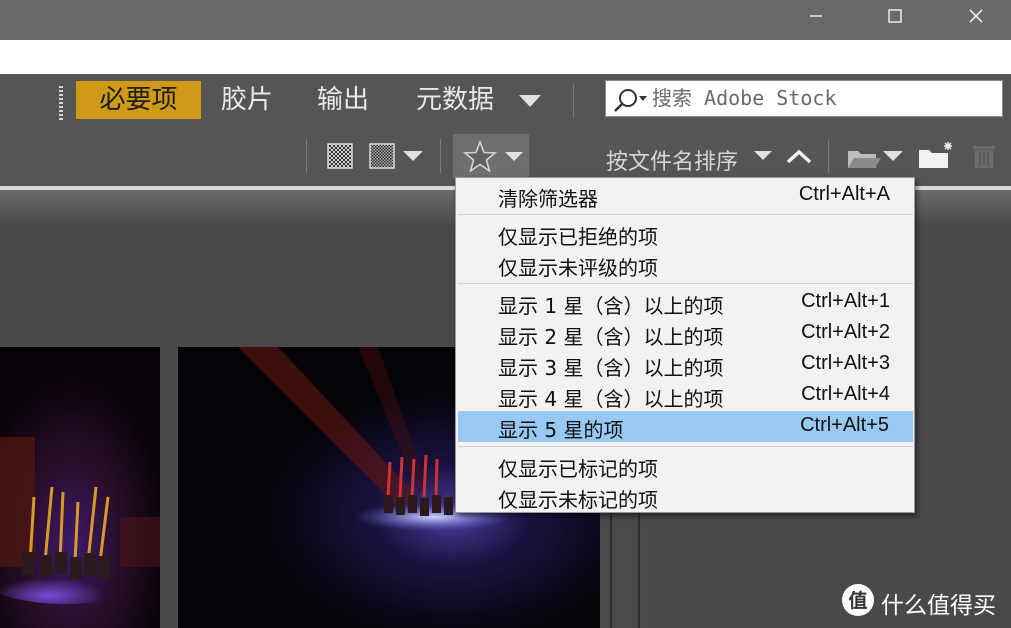 This screenshot has width=1011, height=628. I want to click on window-titlebar, so click(505, 20).